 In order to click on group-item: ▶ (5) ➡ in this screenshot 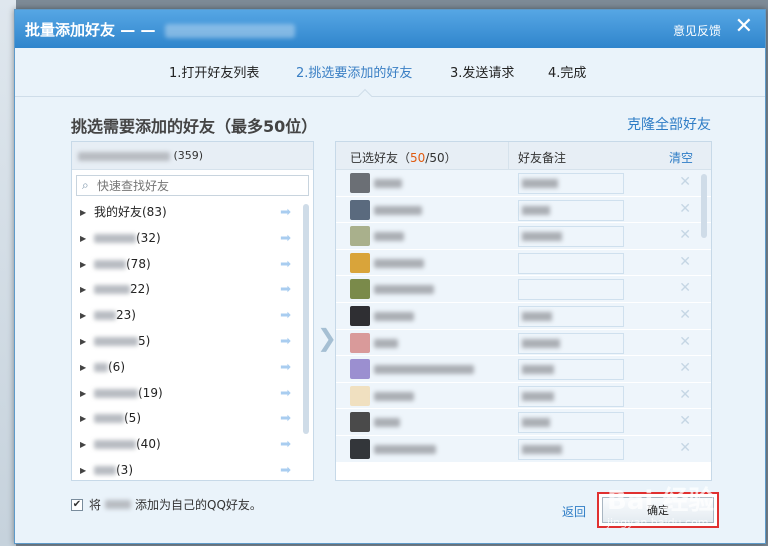, I will do `click(184, 419)`.